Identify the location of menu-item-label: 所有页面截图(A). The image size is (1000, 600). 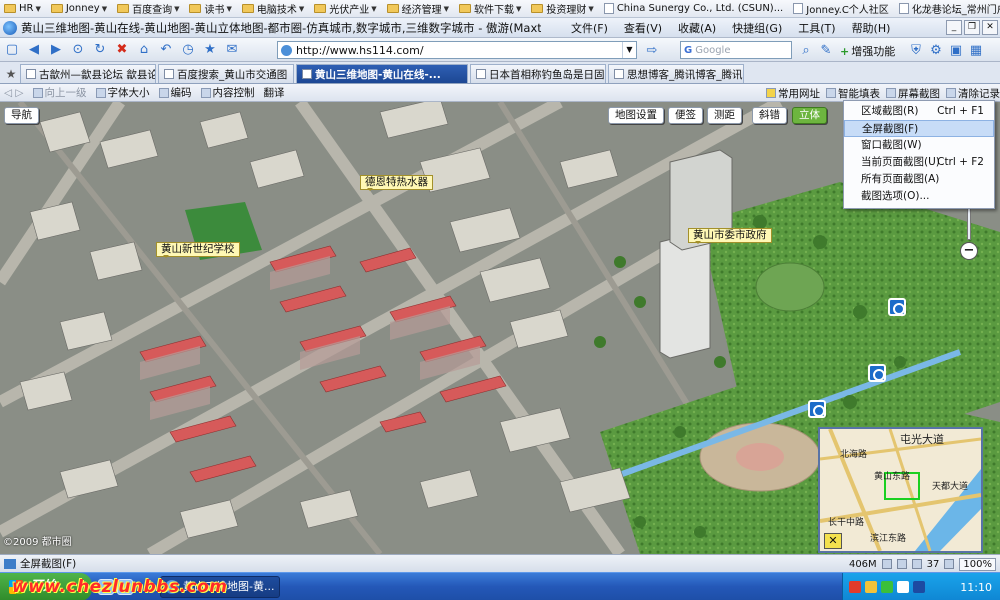
(900, 179).